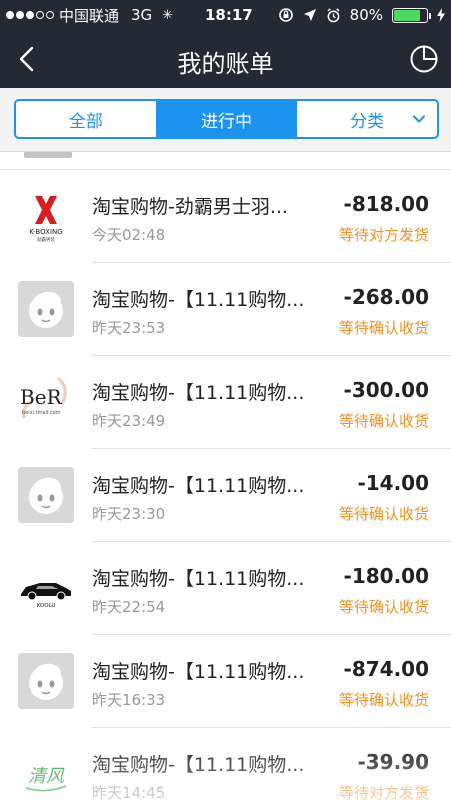 This screenshot has height=800, width=451. What do you see at coordinates (45, 232) in the screenshot?
I see `svg-text: K-BOXING` at bounding box center [45, 232].